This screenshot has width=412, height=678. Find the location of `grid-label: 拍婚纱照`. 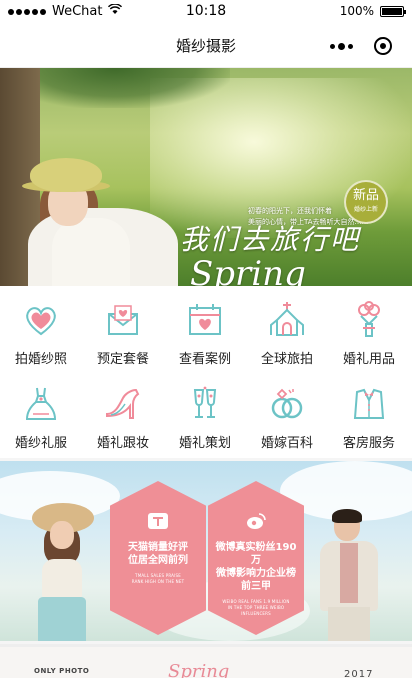

grid-label: 拍婚纱照 is located at coordinates (40, 359).